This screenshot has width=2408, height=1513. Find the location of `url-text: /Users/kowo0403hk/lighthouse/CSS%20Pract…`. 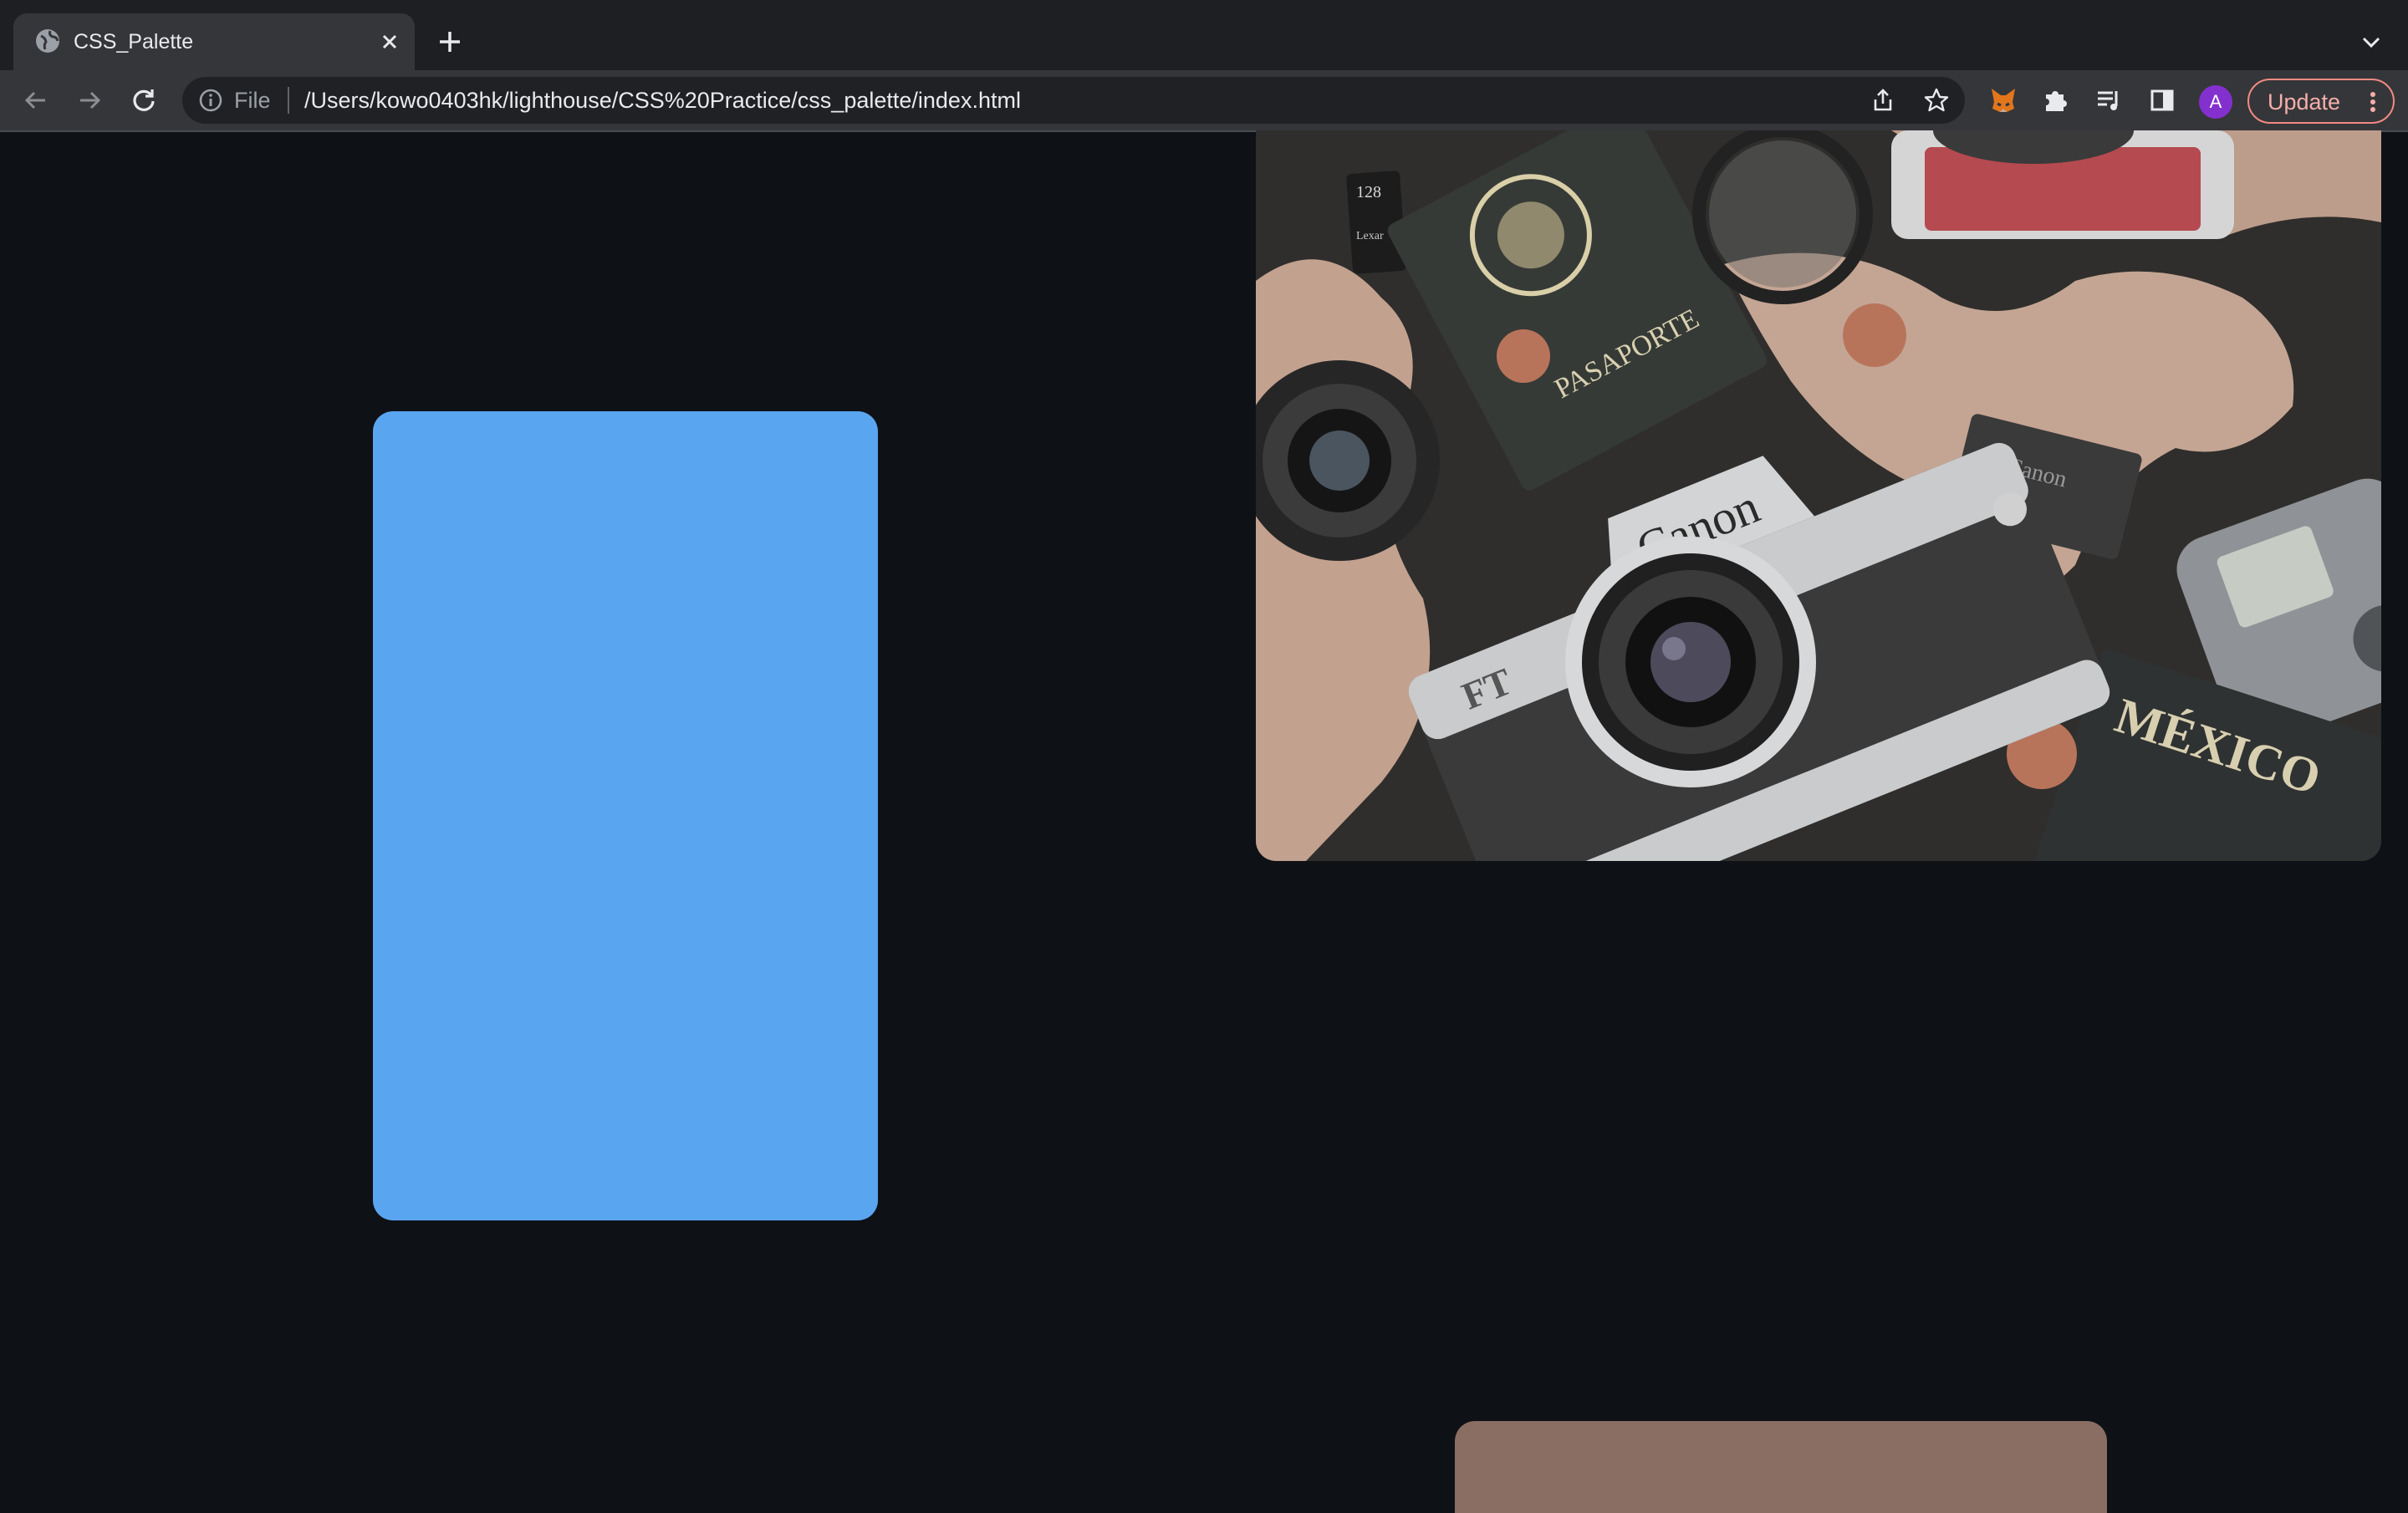

url-text: /Users/kowo0403hk/lighthouse/CSS%20Pract… is located at coordinates (662, 100).